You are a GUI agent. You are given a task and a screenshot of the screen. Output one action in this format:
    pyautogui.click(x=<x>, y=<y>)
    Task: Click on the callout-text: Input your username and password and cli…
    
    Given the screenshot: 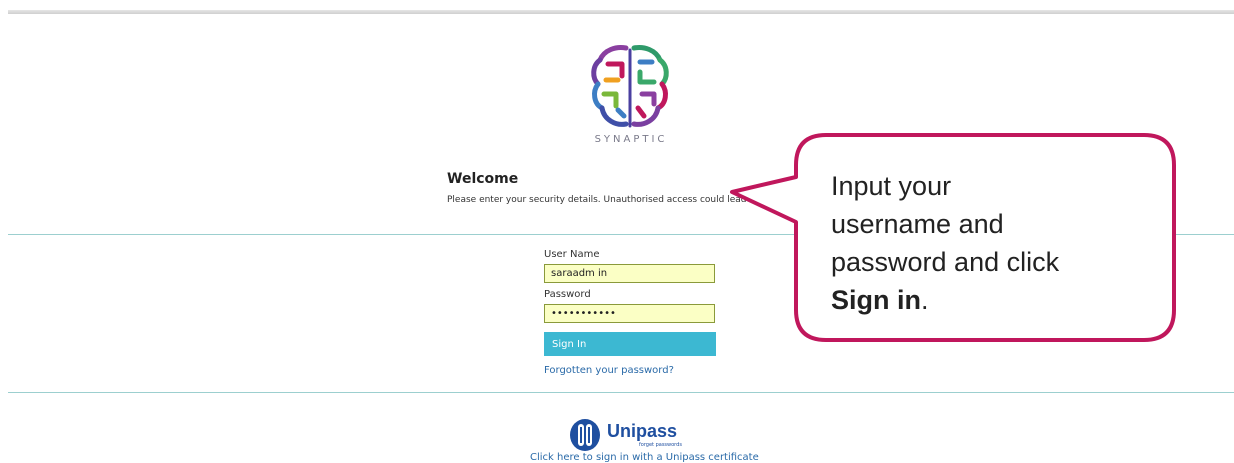 What is the action you would take?
    pyautogui.click(x=991, y=243)
    